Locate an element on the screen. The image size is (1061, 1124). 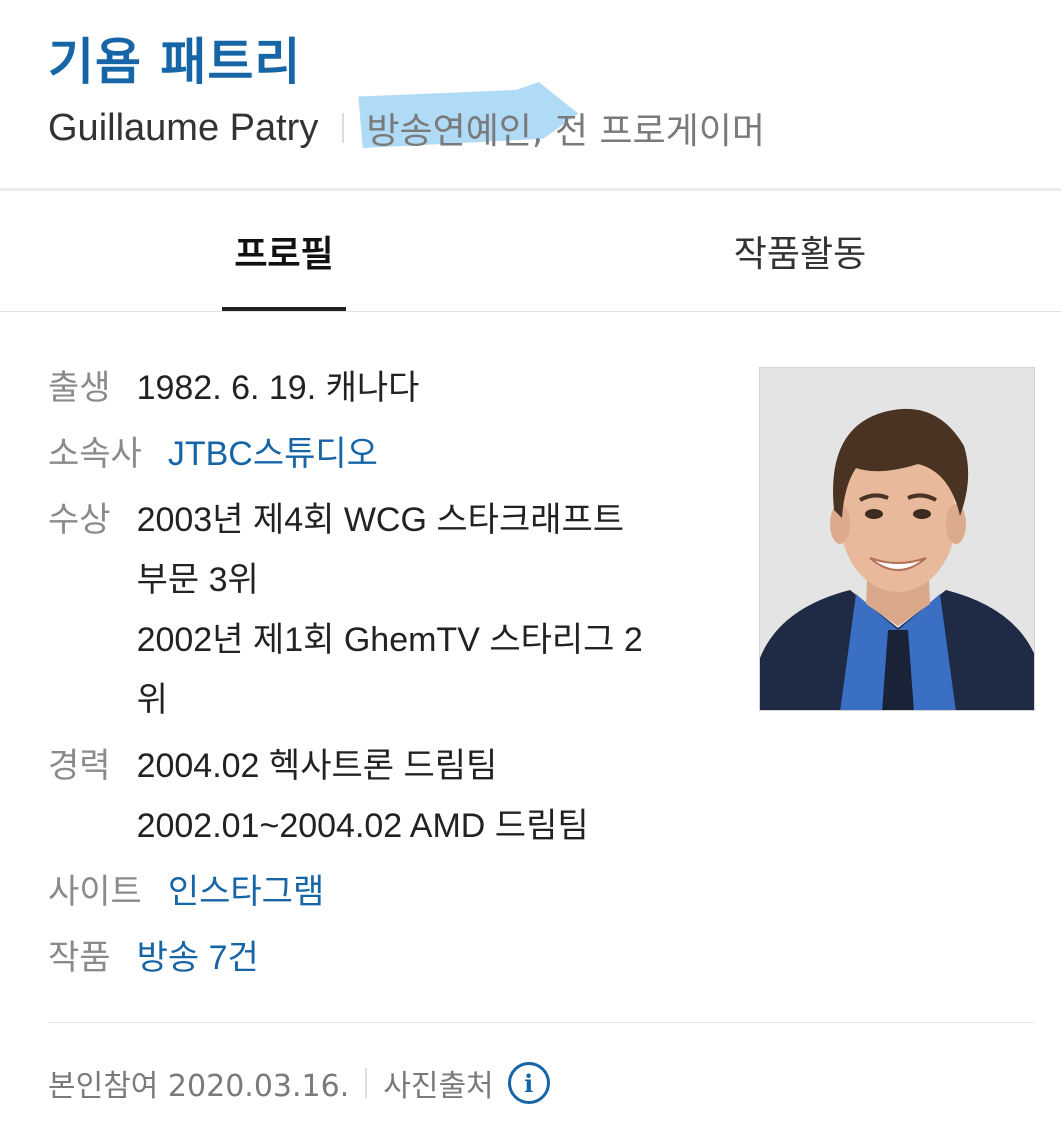
portrait-image is located at coordinates (897, 539).